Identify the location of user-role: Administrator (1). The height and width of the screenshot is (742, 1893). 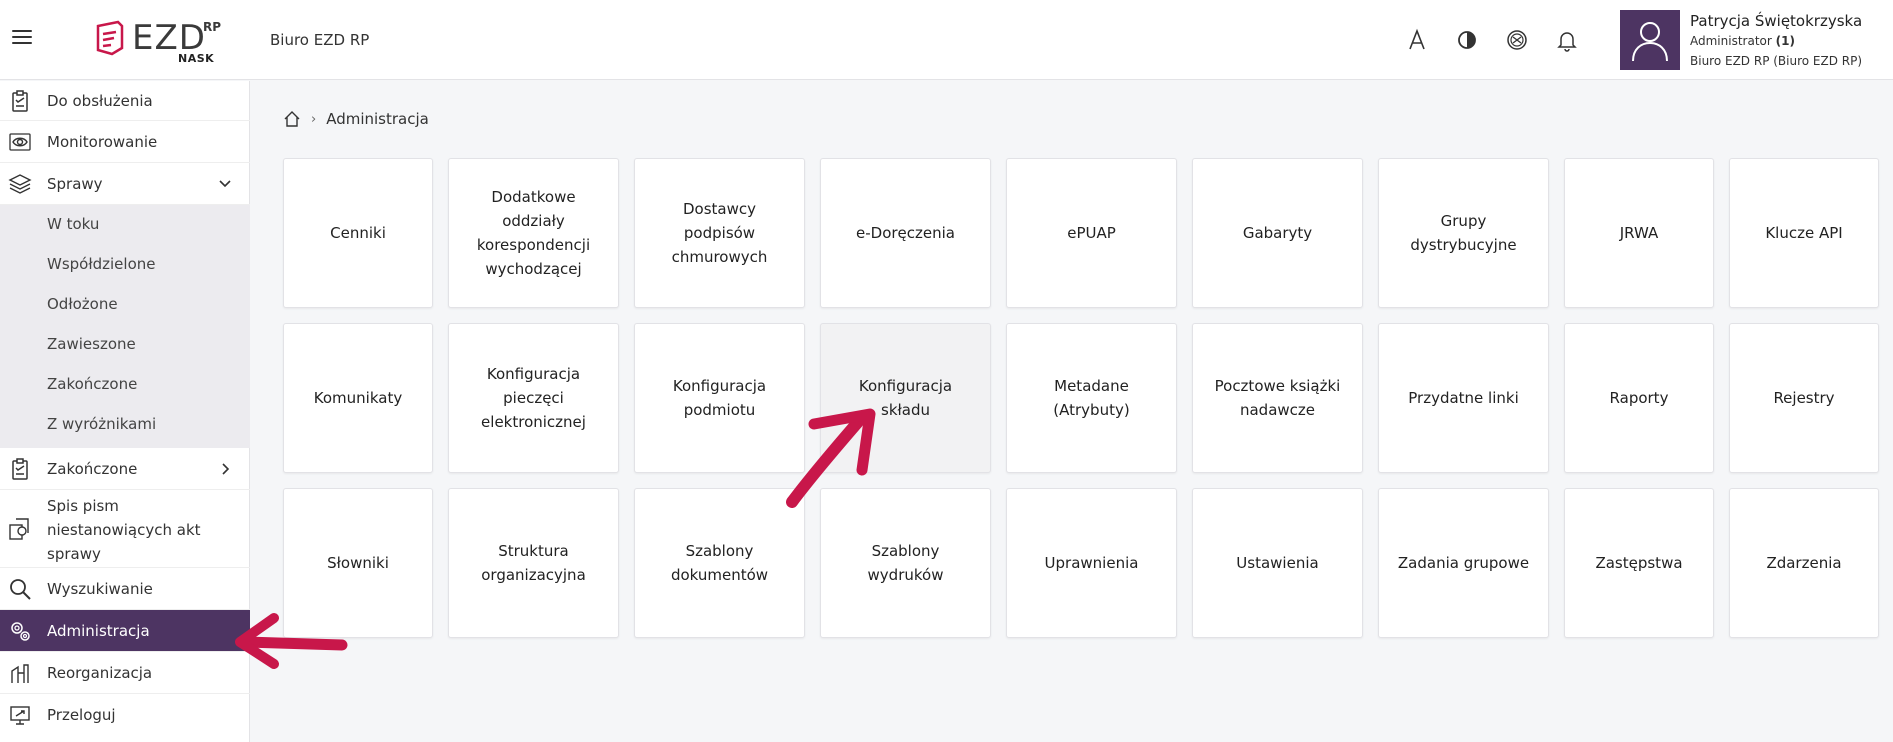
(1742, 41).